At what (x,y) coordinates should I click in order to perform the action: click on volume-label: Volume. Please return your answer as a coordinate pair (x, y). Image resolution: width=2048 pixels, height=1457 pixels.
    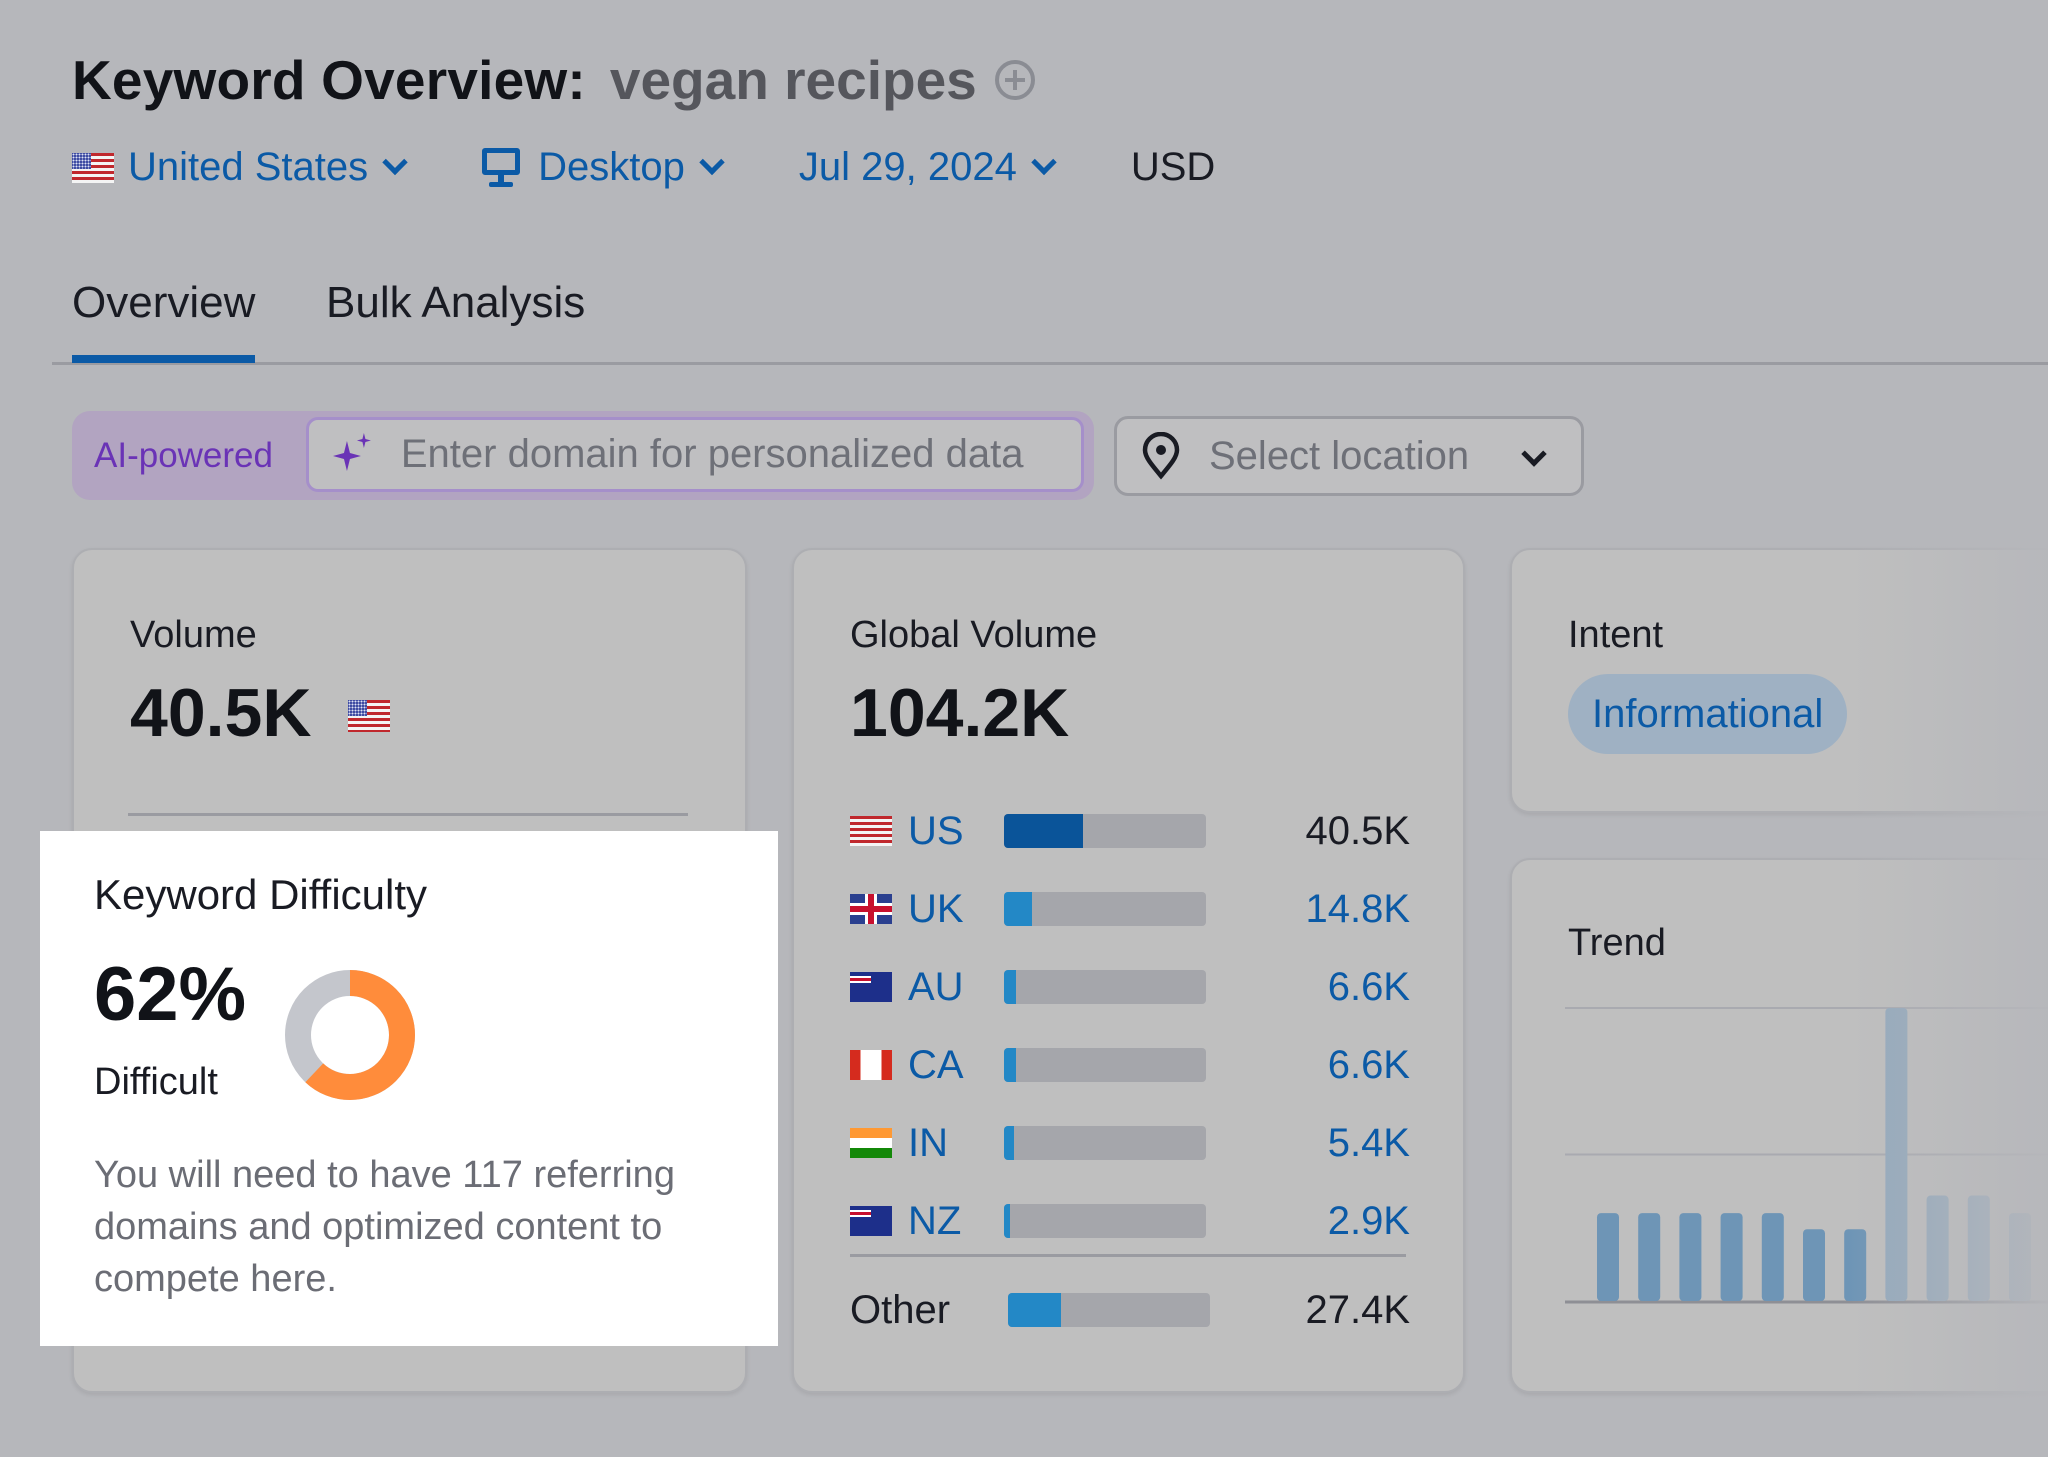
    Looking at the image, I should click on (193, 635).